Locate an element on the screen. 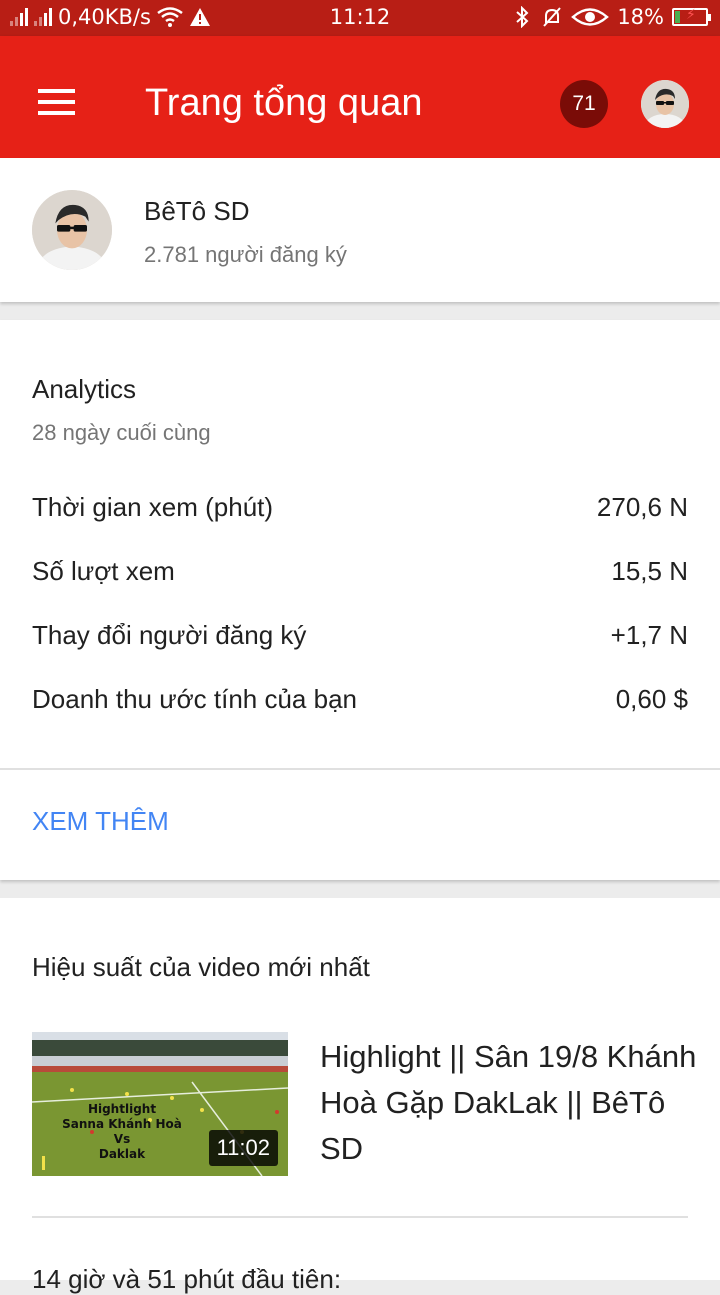 The width and height of the screenshot is (720, 1295). video-duration: 11:02 is located at coordinates (243, 1148).